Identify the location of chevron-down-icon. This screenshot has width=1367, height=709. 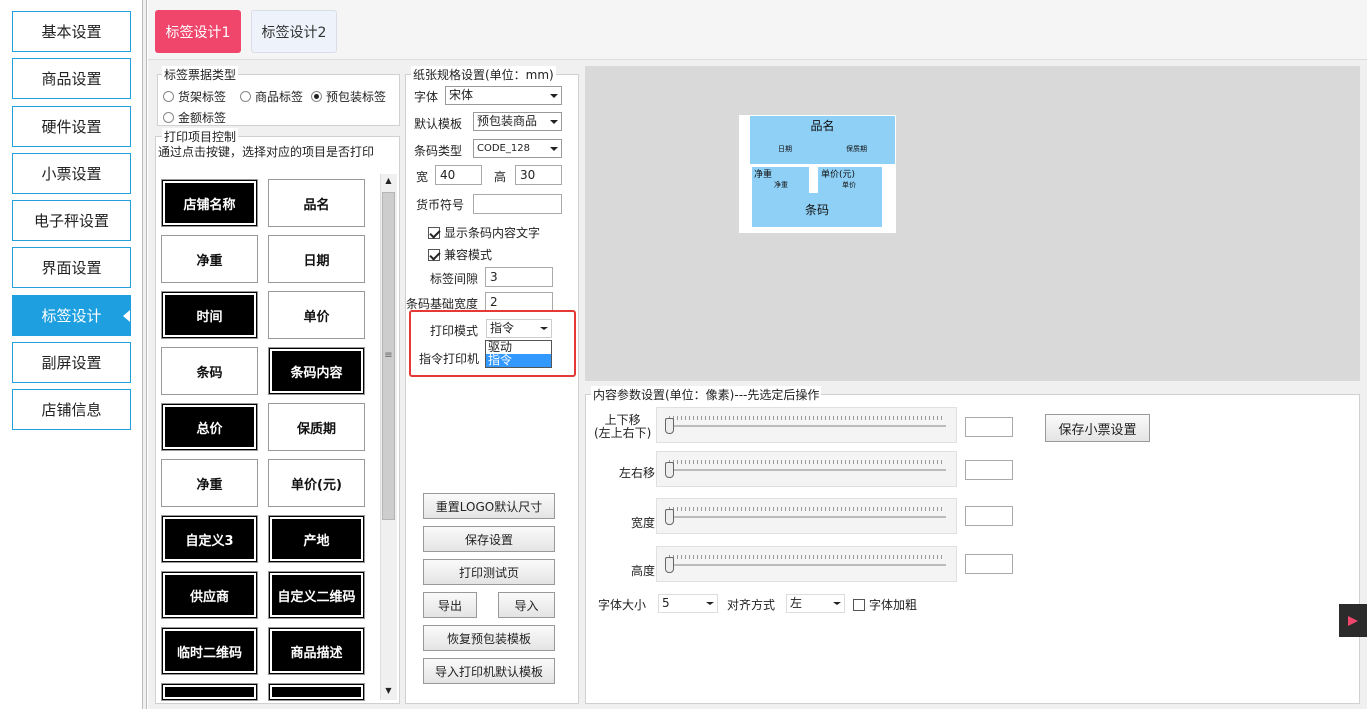
(554, 149).